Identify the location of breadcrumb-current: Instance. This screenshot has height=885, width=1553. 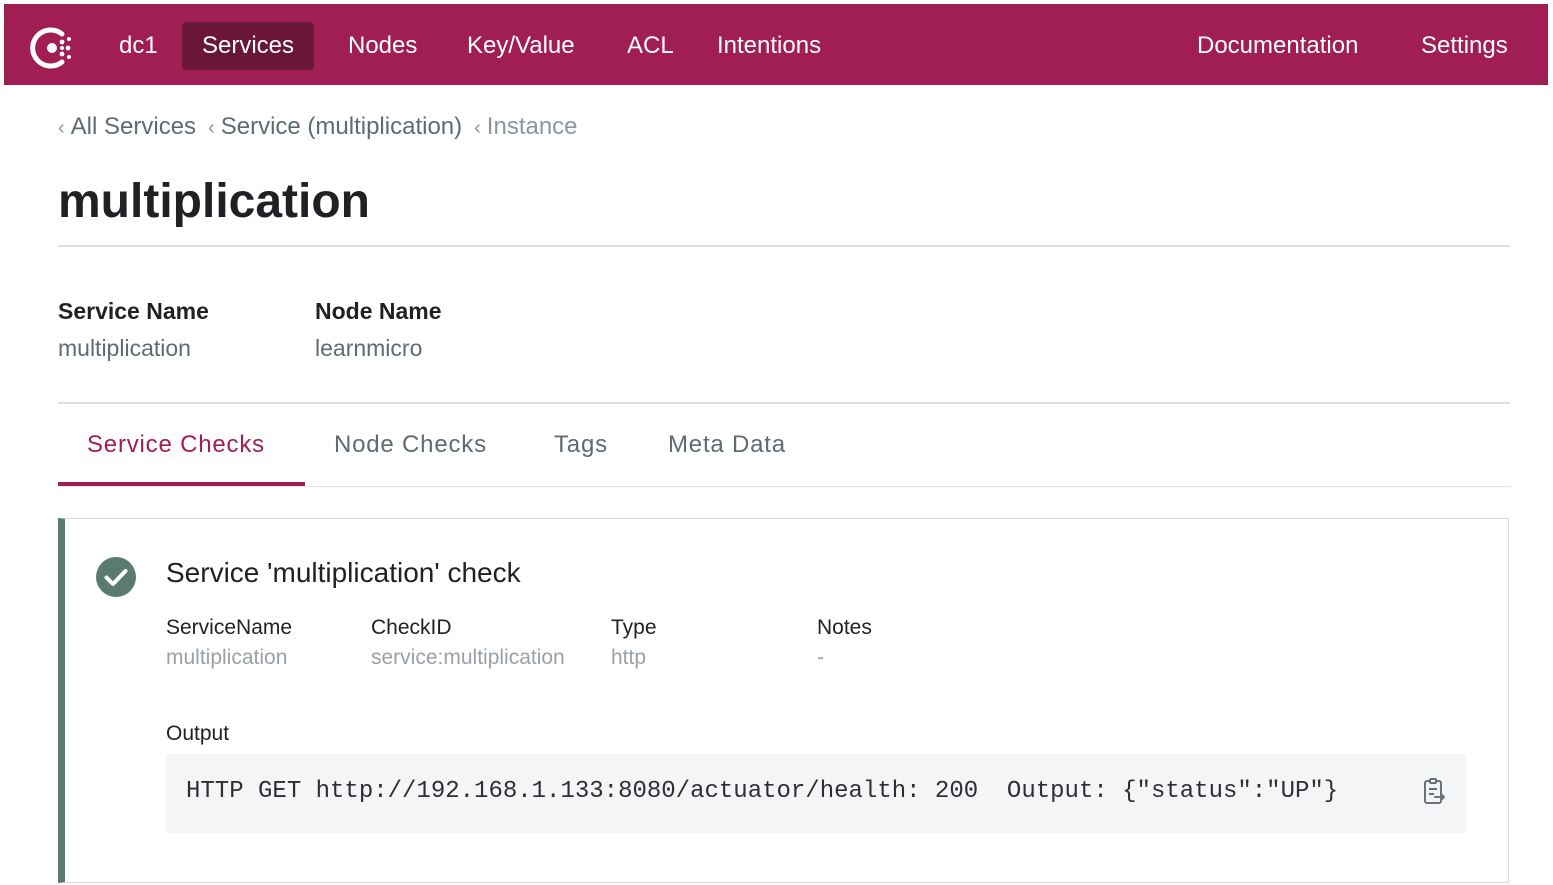
(532, 126).